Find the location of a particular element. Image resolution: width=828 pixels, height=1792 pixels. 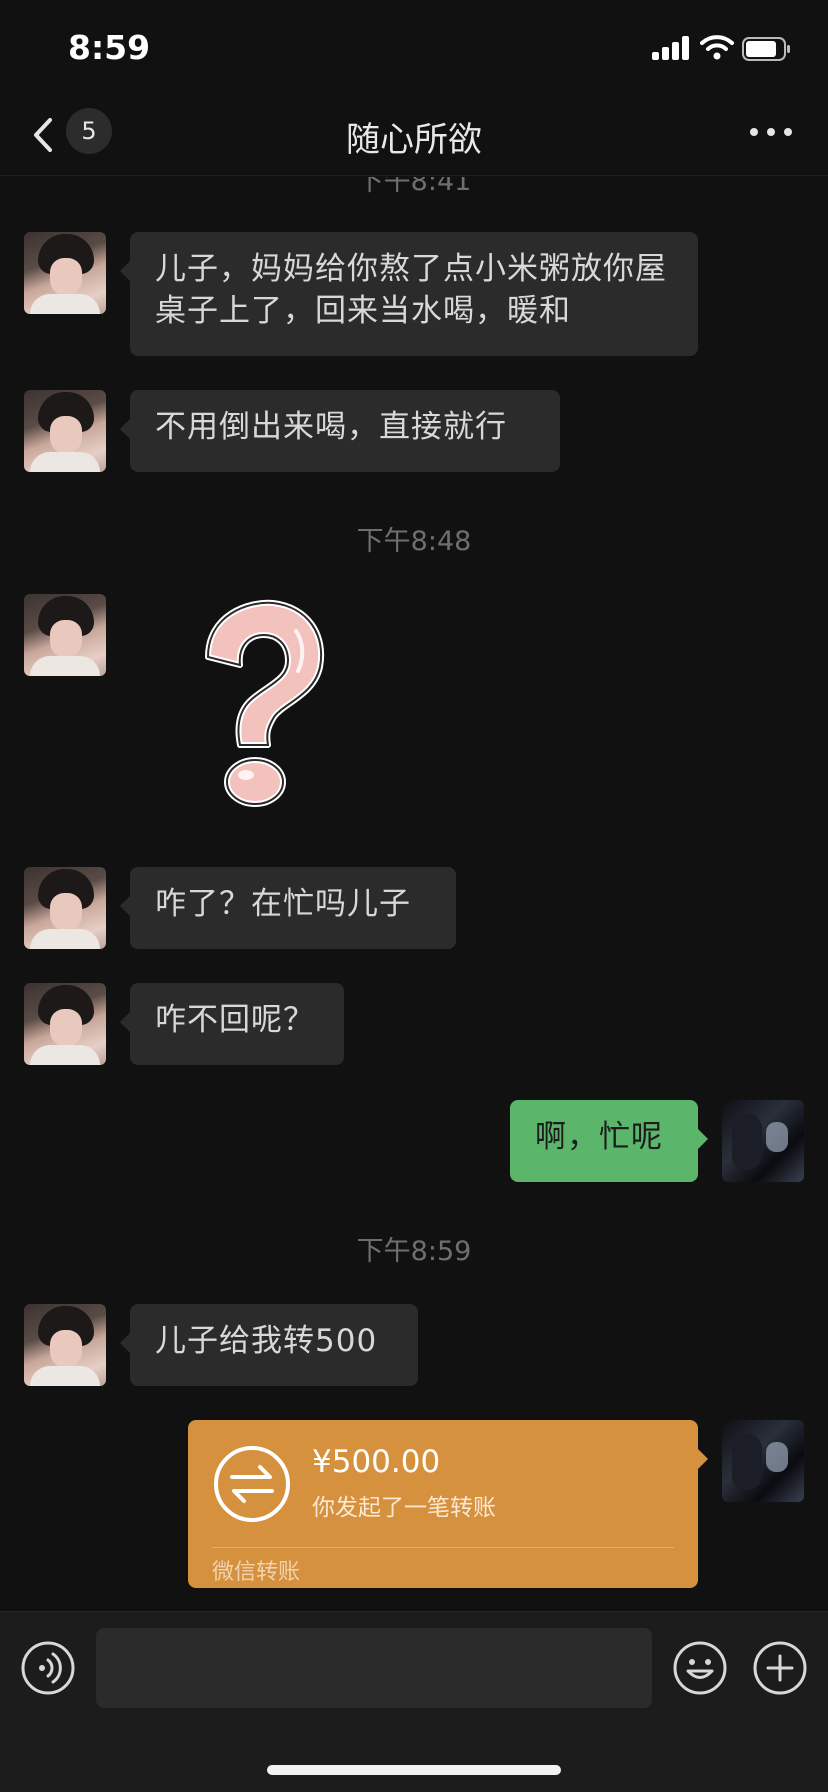

message-bubble: 咋了？在忙吗儿子 is located at coordinates (288, 908).